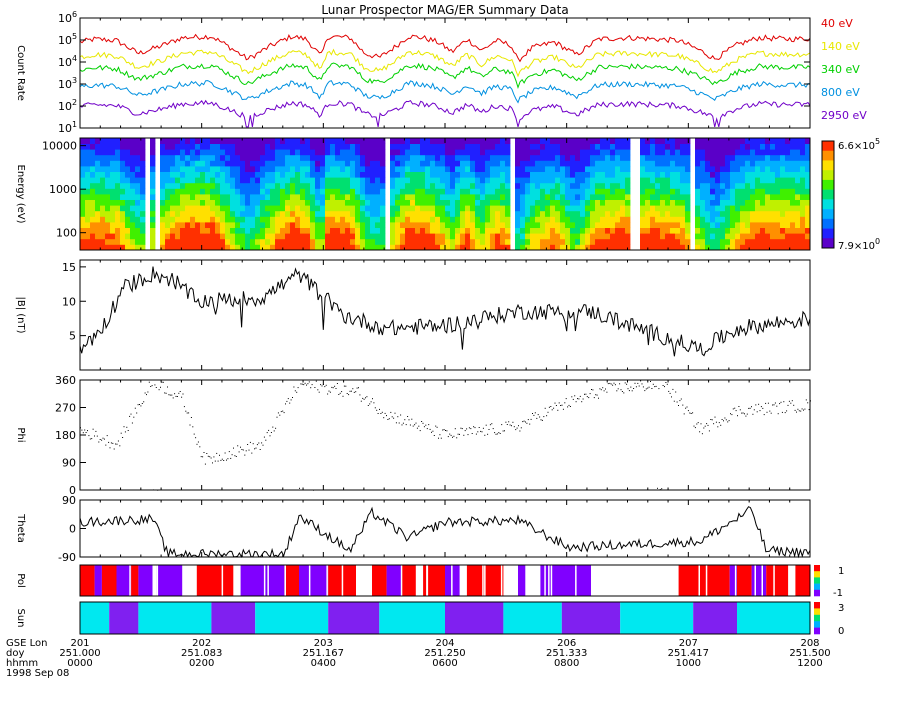  Describe the element at coordinates (69, 267) in the screenshot. I see `y-tick-label: 15` at that location.